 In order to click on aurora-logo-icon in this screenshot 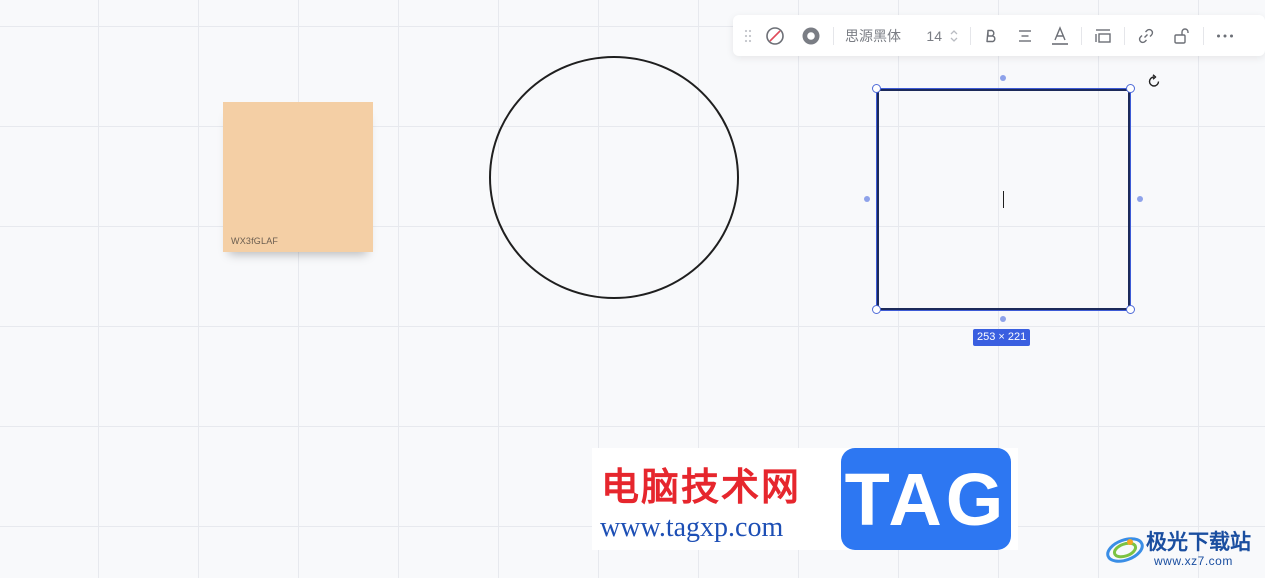, I will do `click(1125, 550)`.